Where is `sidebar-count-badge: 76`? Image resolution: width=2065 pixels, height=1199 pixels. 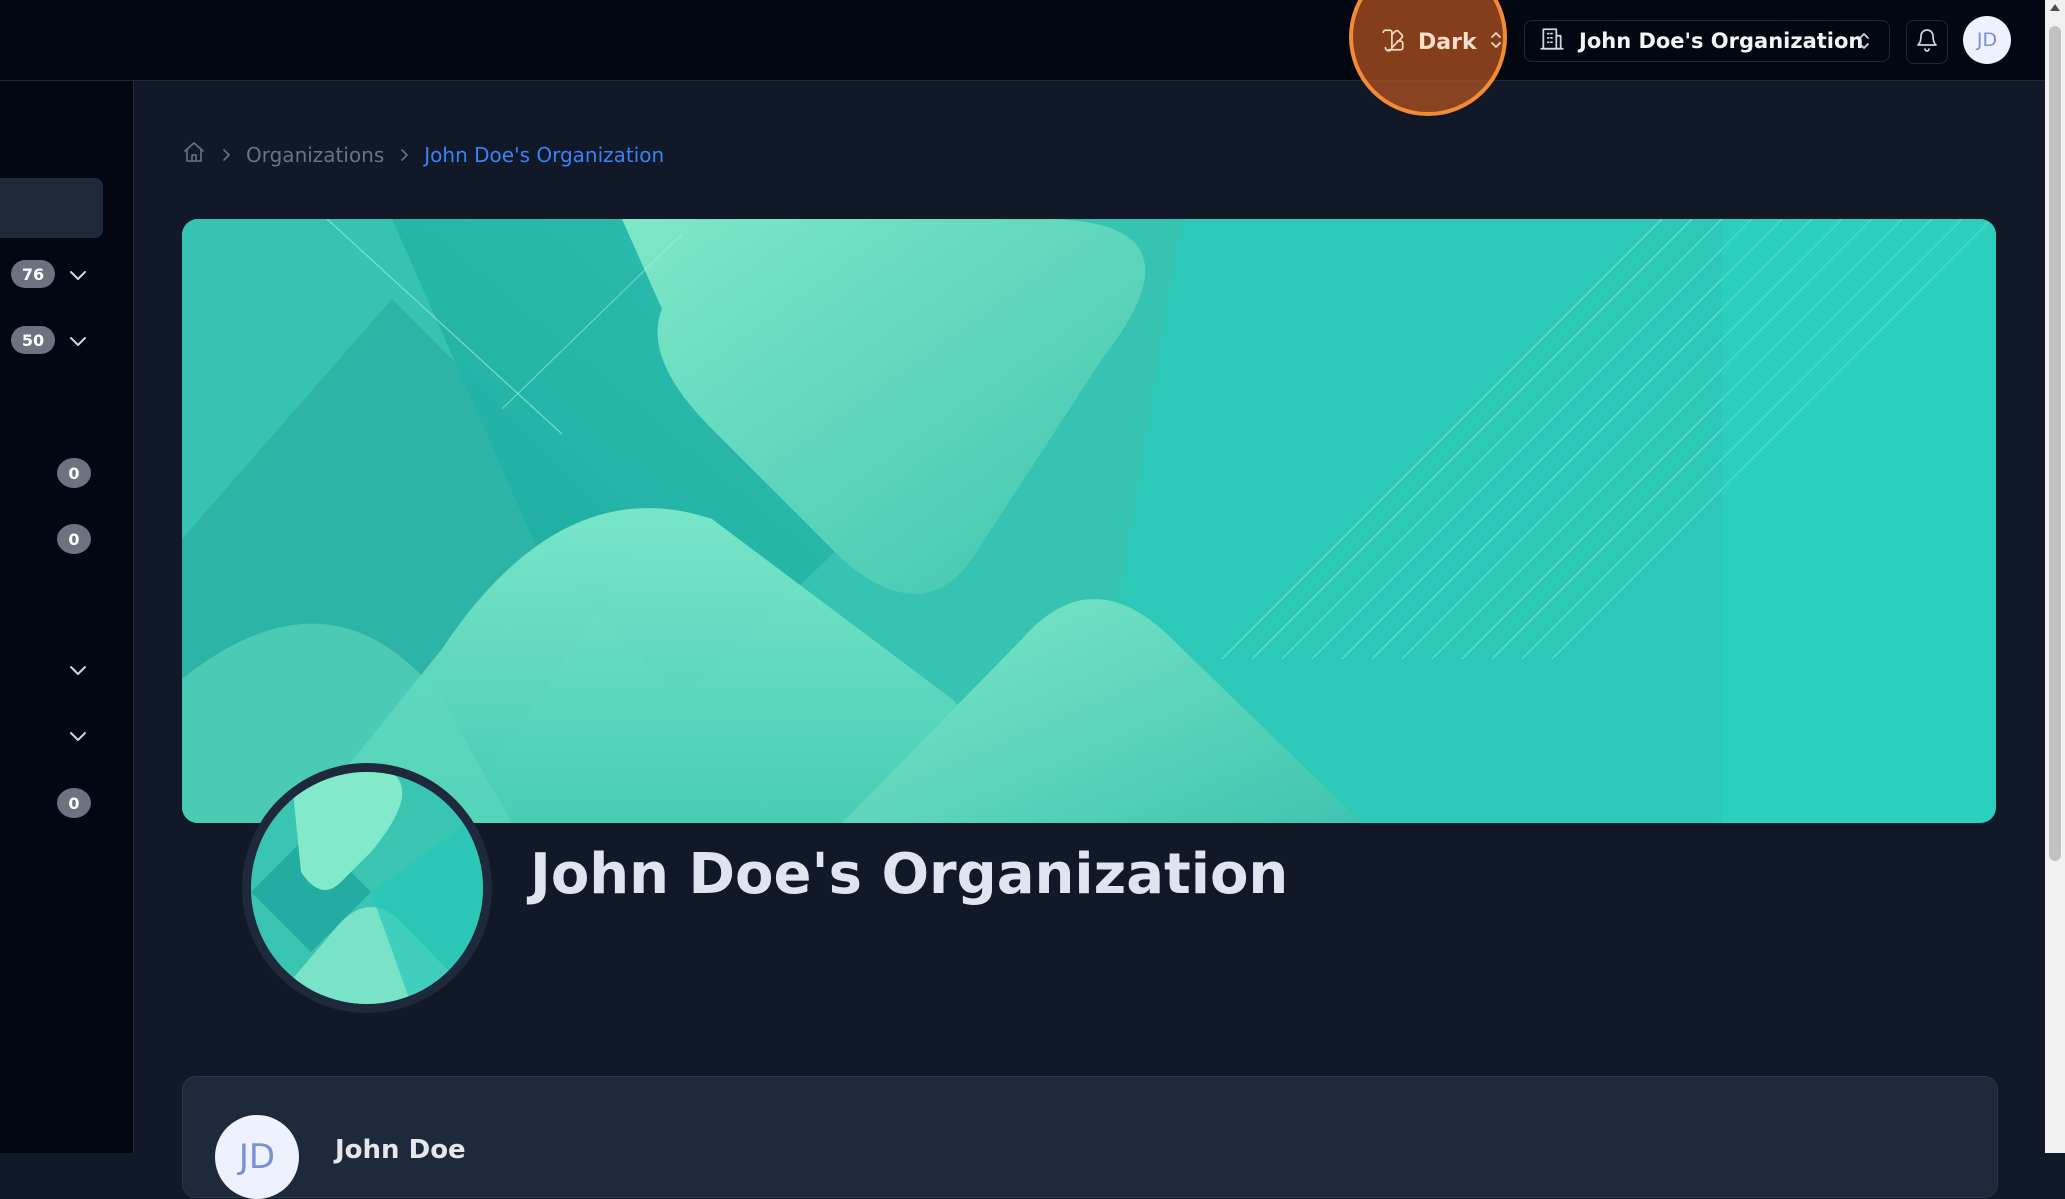 sidebar-count-badge: 76 is located at coordinates (33, 274).